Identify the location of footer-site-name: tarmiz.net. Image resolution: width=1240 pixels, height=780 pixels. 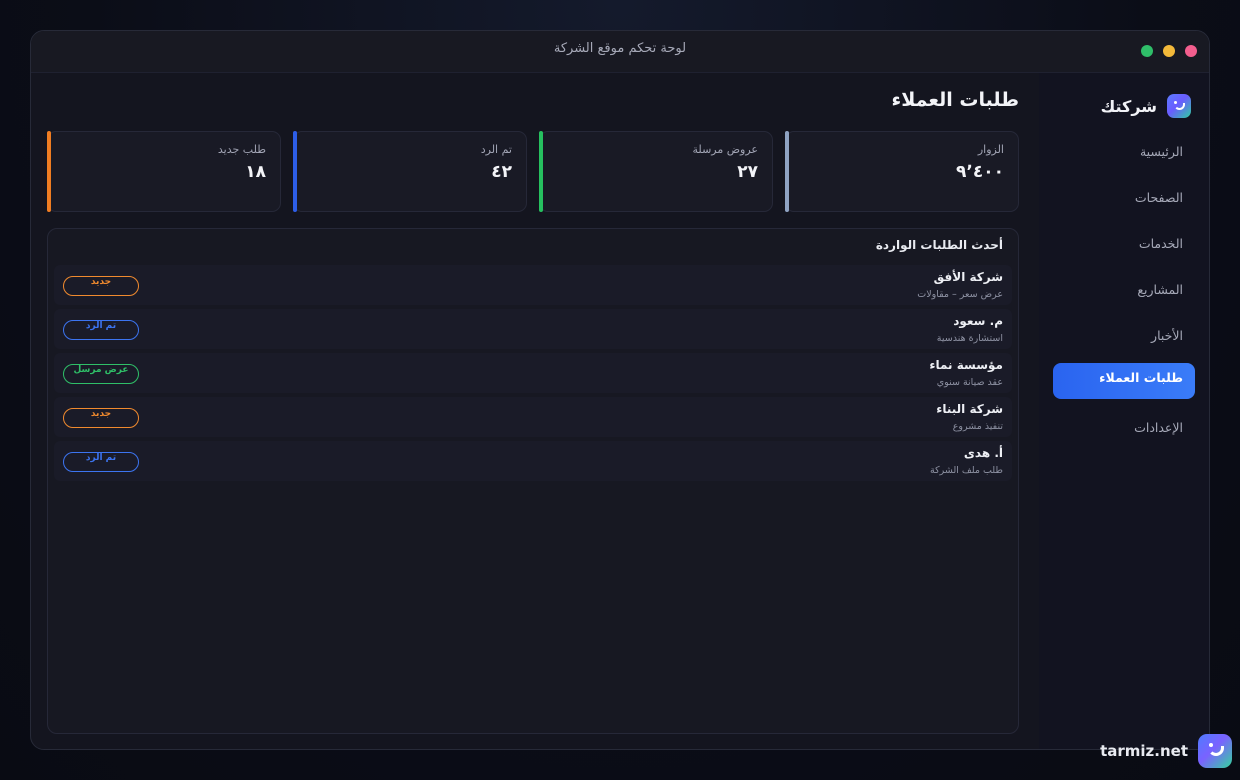
(1144, 751).